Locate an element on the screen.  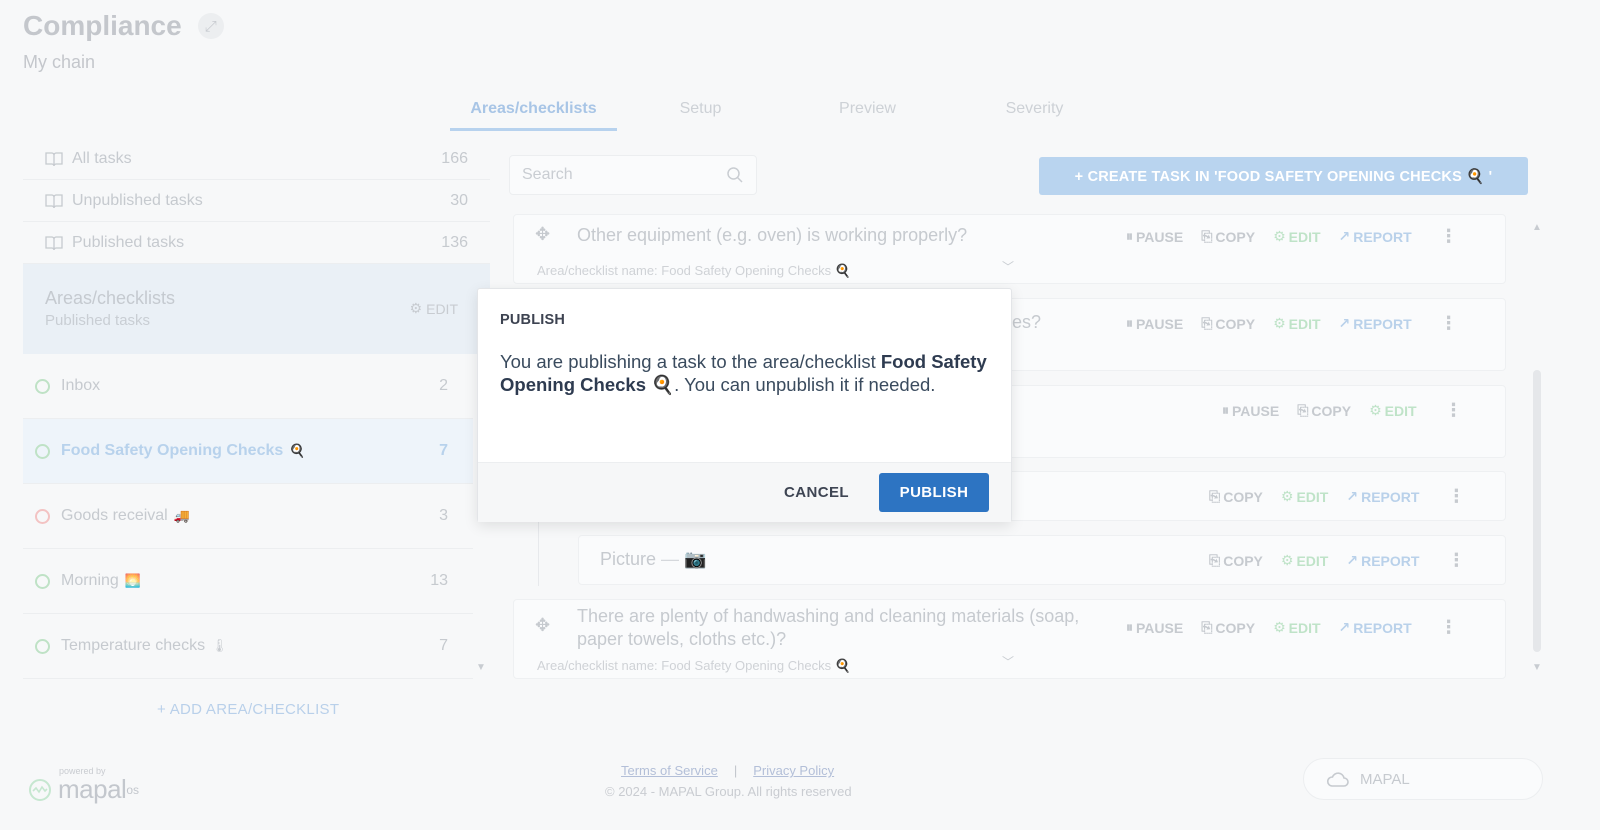
dialog-body-suffix: . You can unpublish it if needed. is located at coordinates (805, 384).